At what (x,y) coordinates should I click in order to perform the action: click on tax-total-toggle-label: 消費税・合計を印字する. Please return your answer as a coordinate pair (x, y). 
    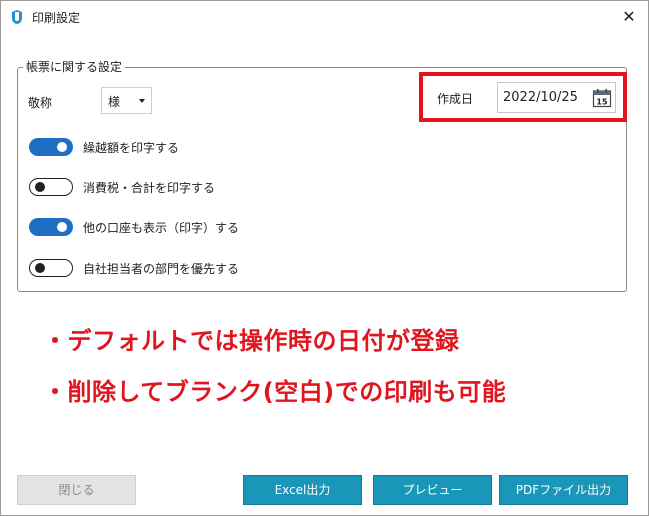
    Looking at the image, I should click on (149, 188).